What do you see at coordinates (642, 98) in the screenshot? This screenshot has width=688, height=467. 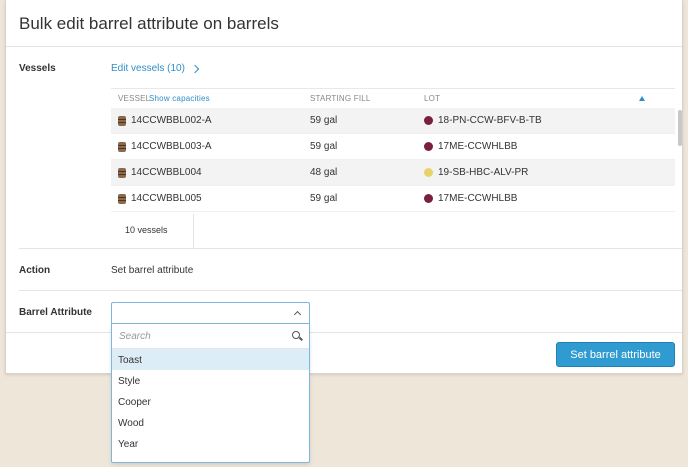 I see `sort-ascending-icon` at bounding box center [642, 98].